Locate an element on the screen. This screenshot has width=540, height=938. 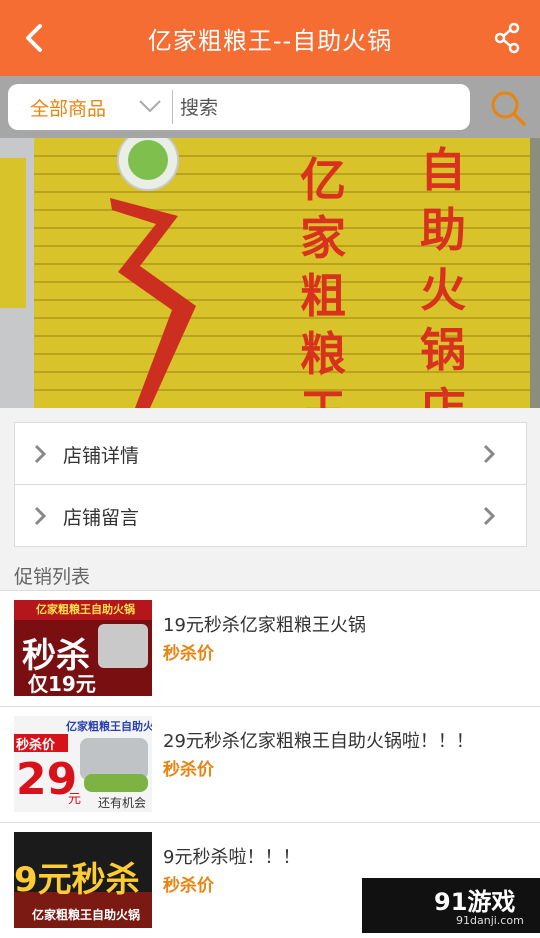
search-divider is located at coordinates (172, 107).